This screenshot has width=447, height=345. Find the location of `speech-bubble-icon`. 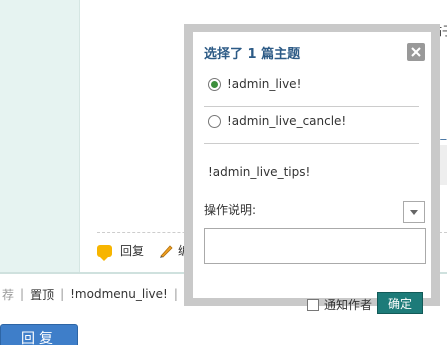

speech-bubble-icon is located at coordinates (104, 252).